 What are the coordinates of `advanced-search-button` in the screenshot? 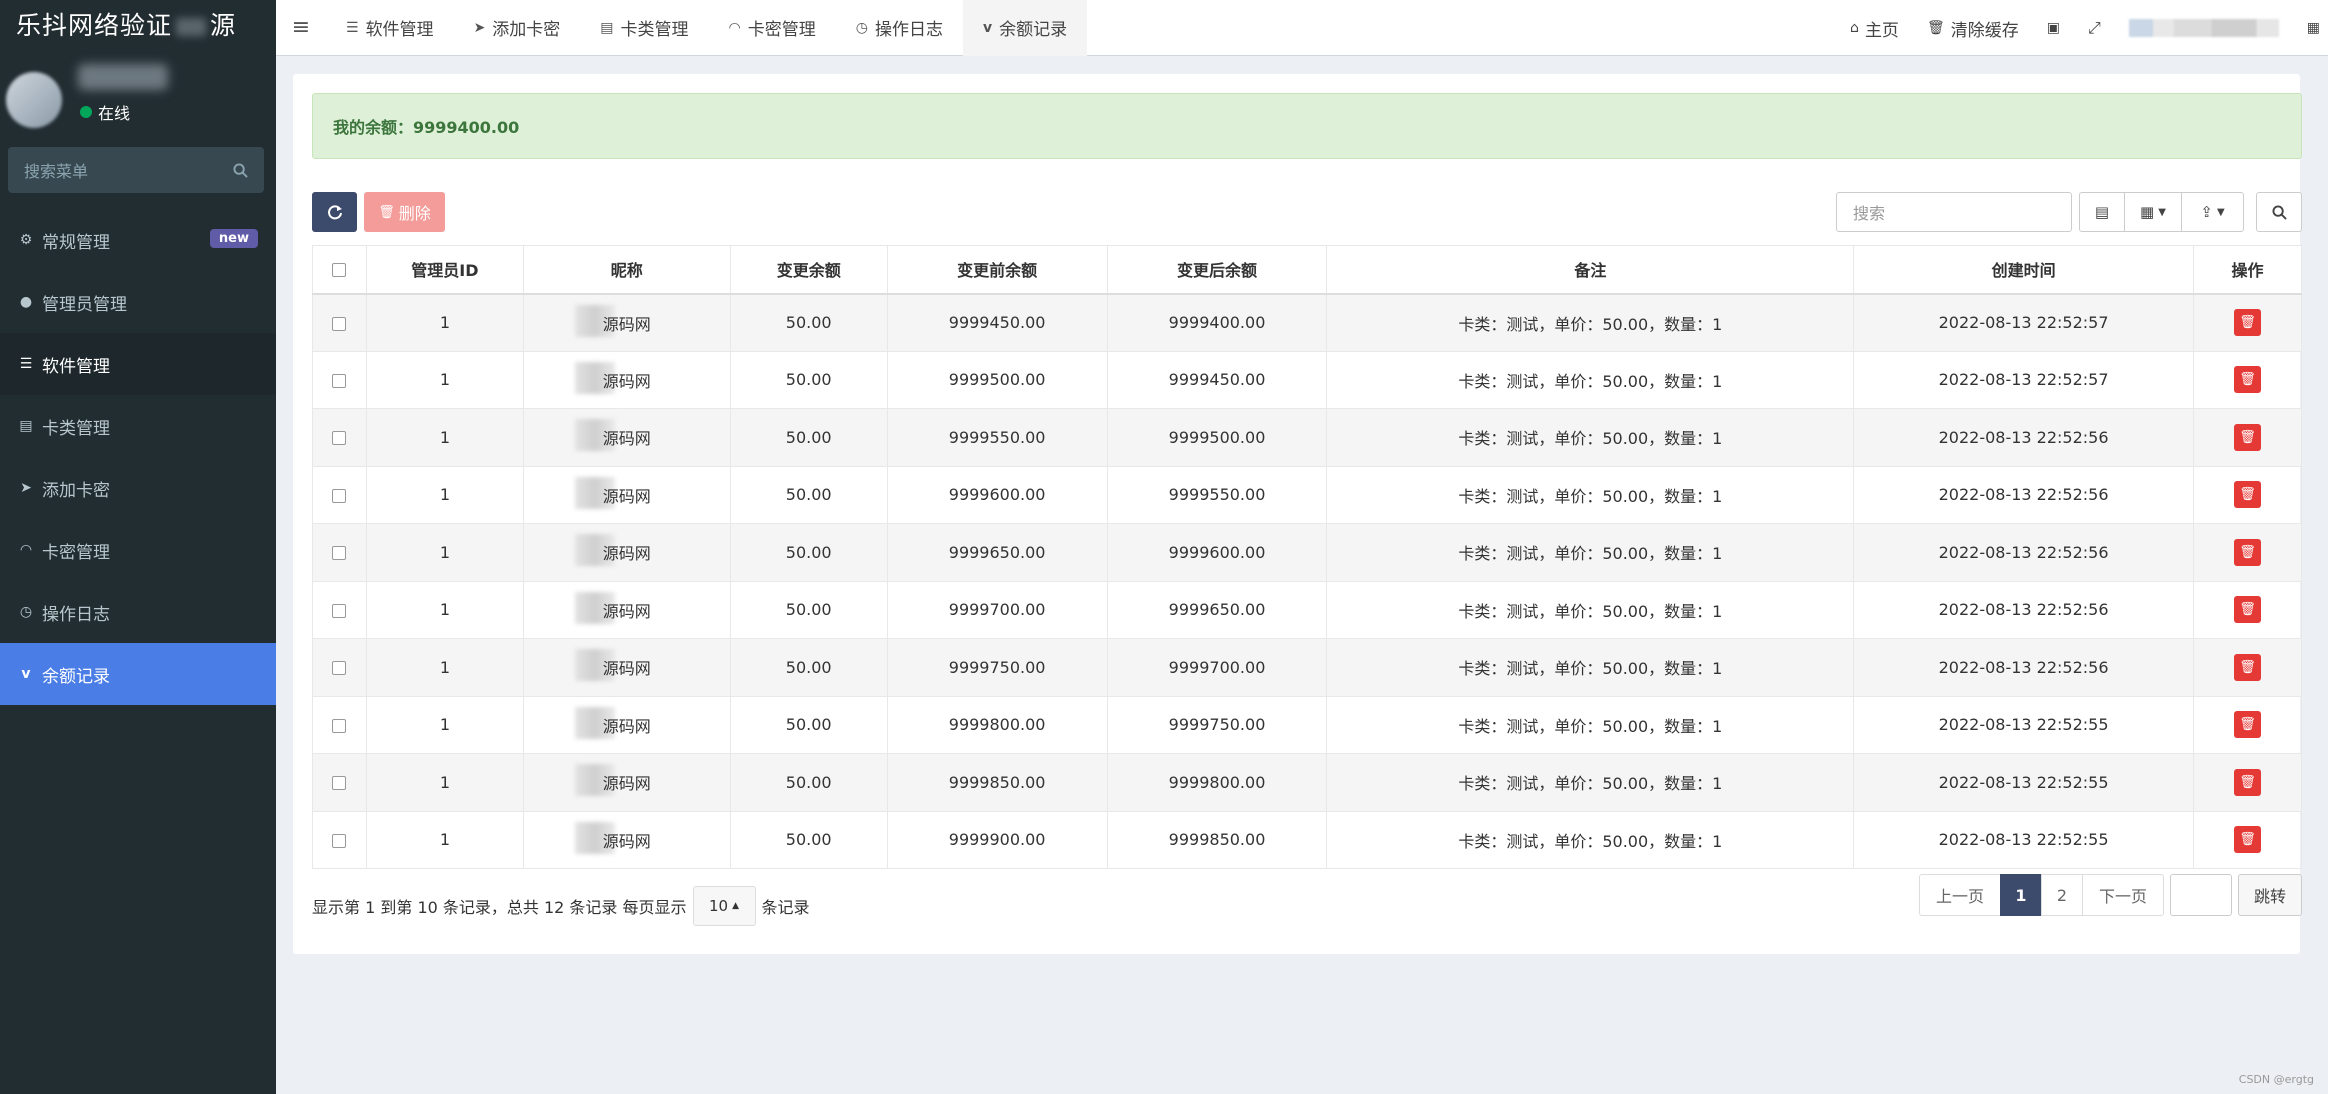 It's located at (2279, 212).